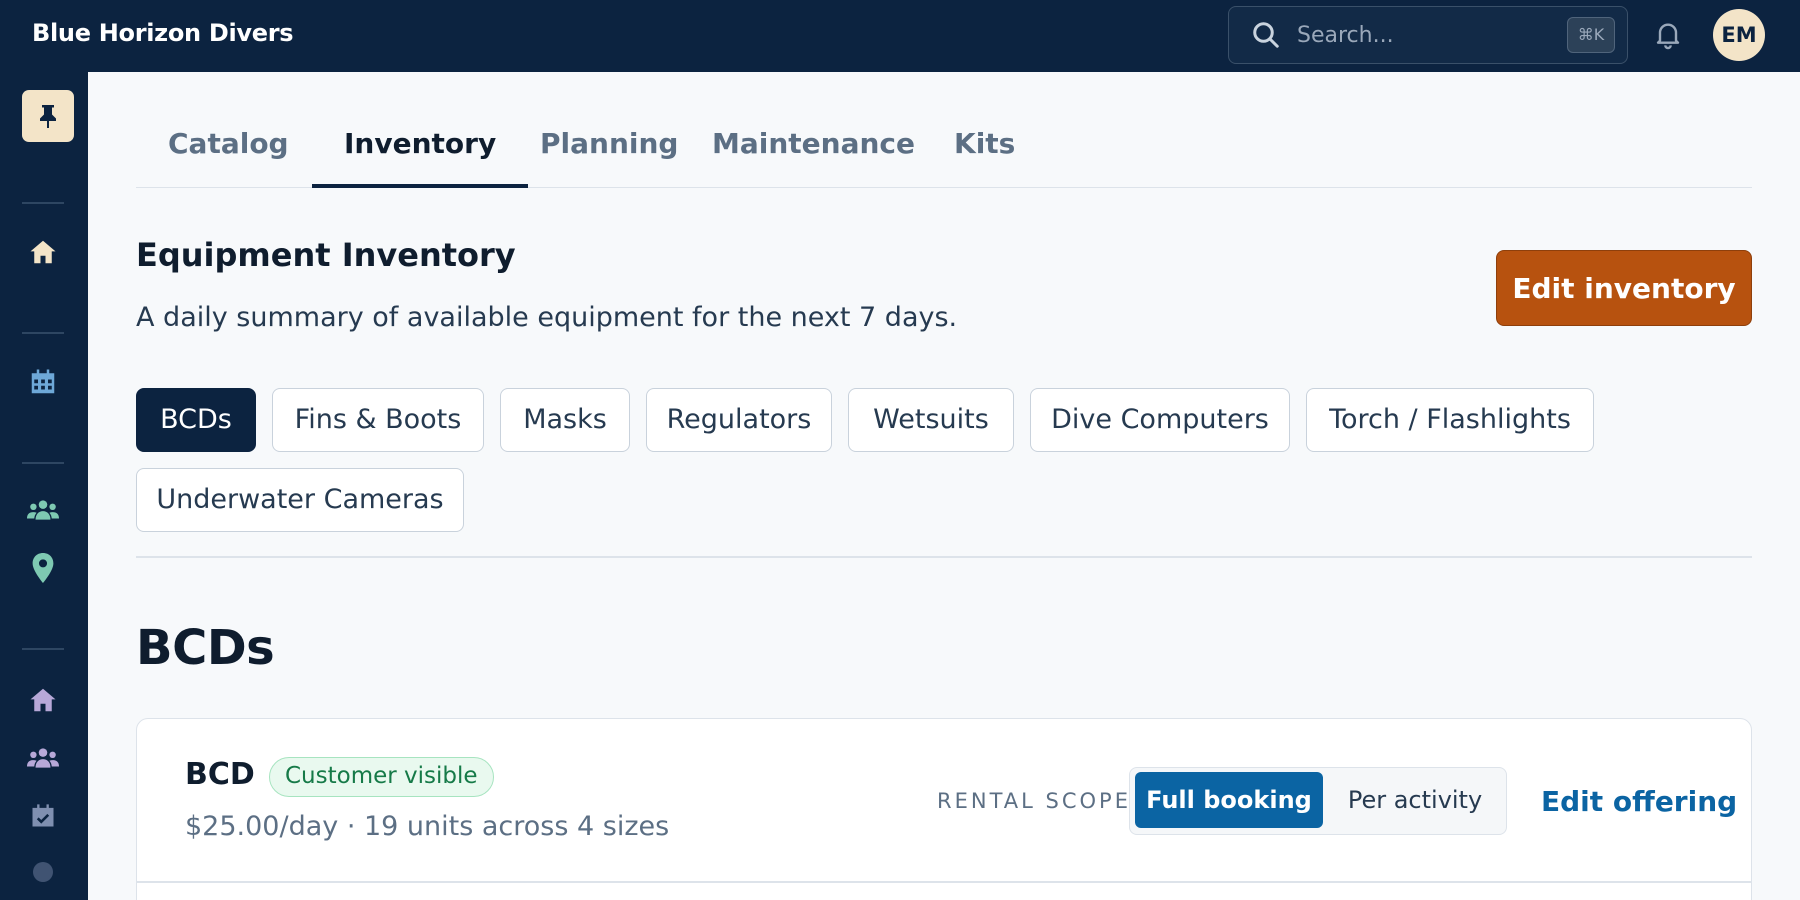 Image resolution: width=1800 pixels, height=900 pixels. What do you see at coordinates (420, 146) in the screenshot?
I see `tab-inventory: Inventory` at bounding box center [420, 146].